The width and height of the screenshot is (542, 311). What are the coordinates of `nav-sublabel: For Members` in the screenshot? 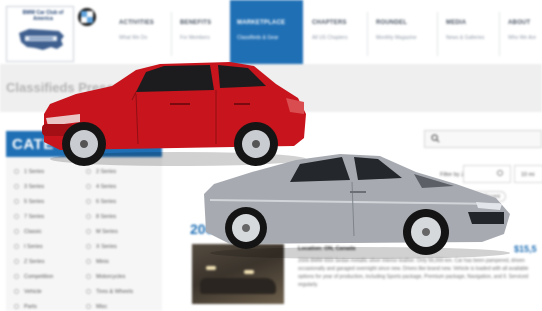 It's located at (195, 38).